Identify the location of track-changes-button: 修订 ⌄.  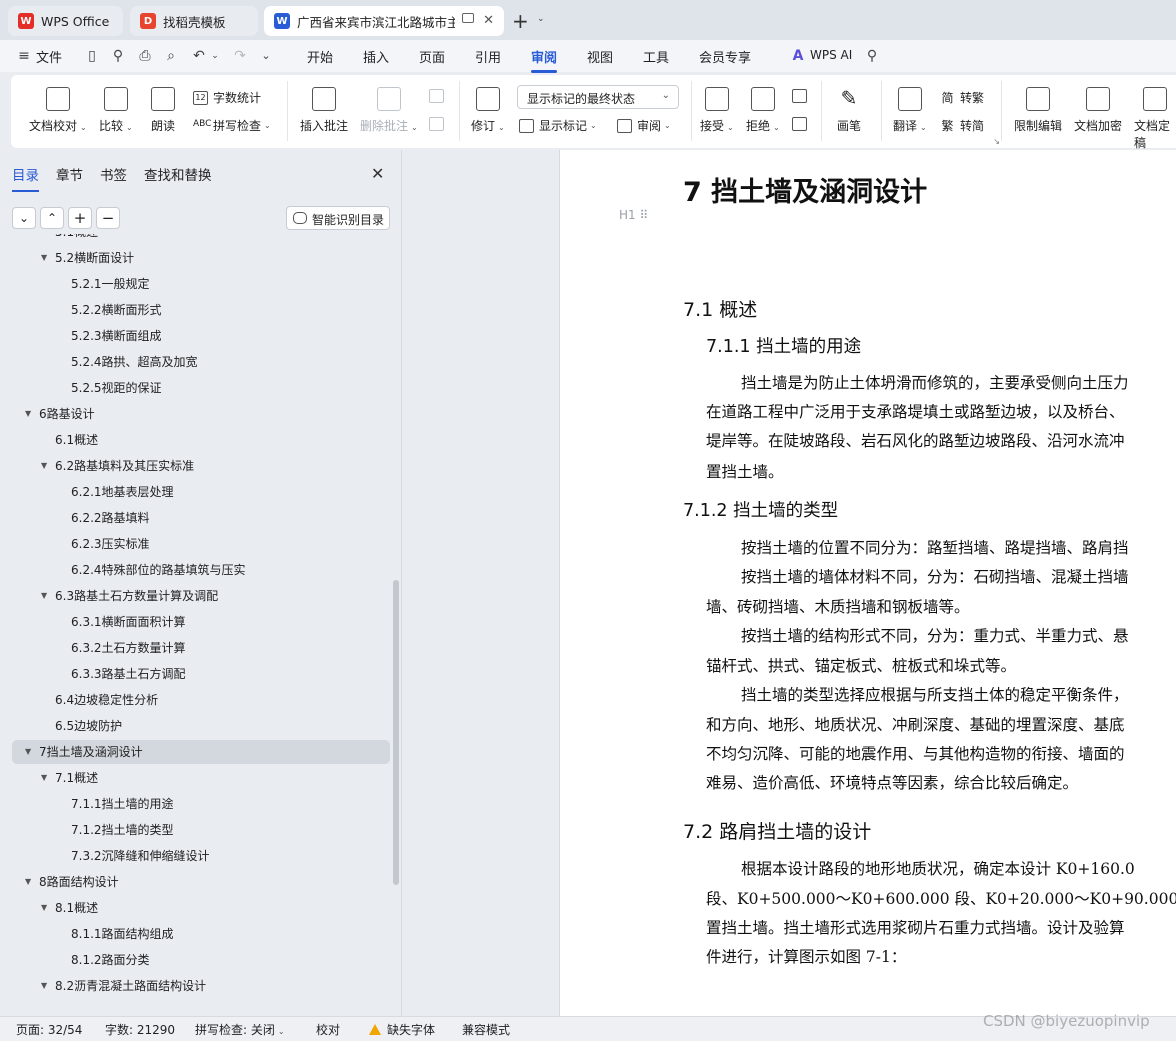
(488, 110).